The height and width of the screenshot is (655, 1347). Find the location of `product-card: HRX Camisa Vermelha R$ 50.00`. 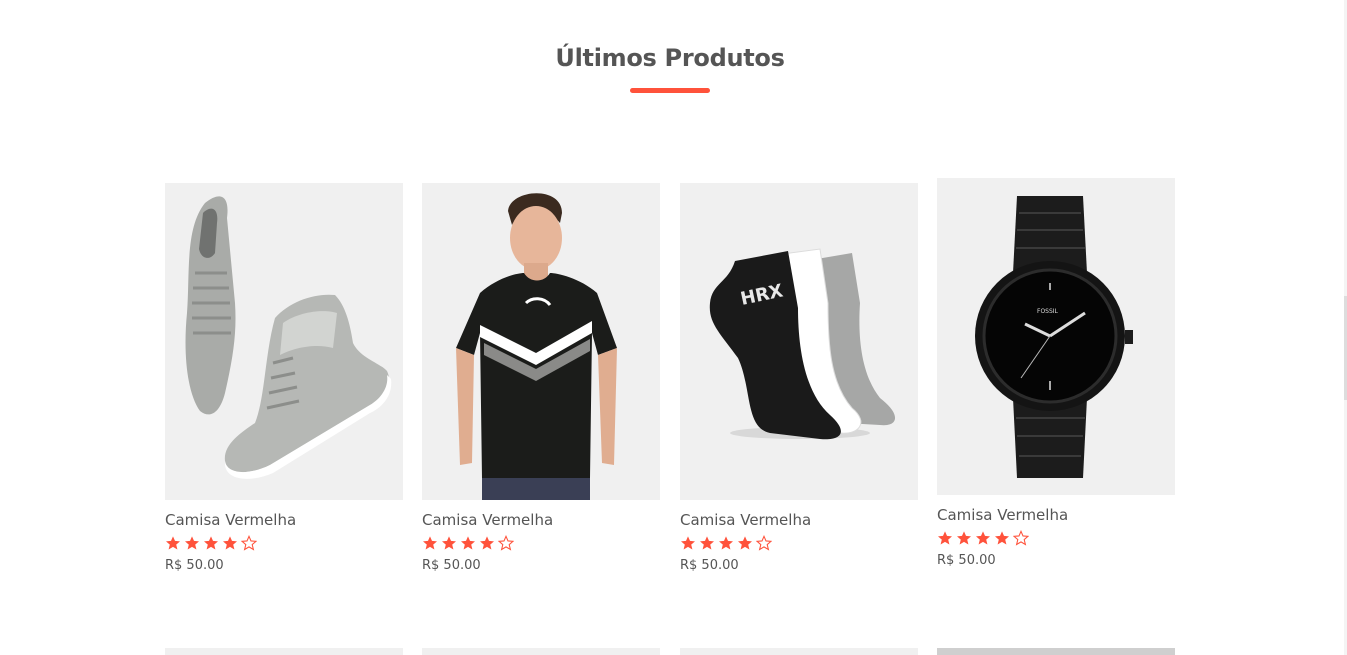

product-card: HRX Camisa Vermelha R$ 50.00 is located at coordinates (799, 378).